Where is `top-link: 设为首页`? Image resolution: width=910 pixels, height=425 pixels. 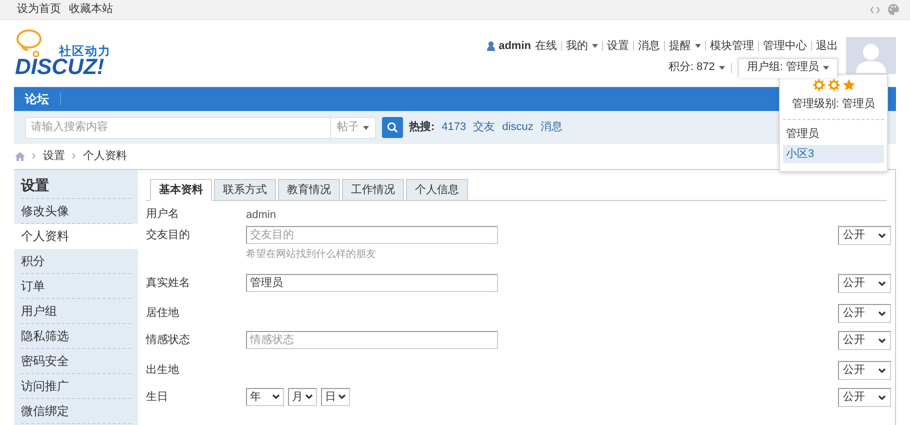
top-link: 设为首页 is located at coordinates (39, 9).